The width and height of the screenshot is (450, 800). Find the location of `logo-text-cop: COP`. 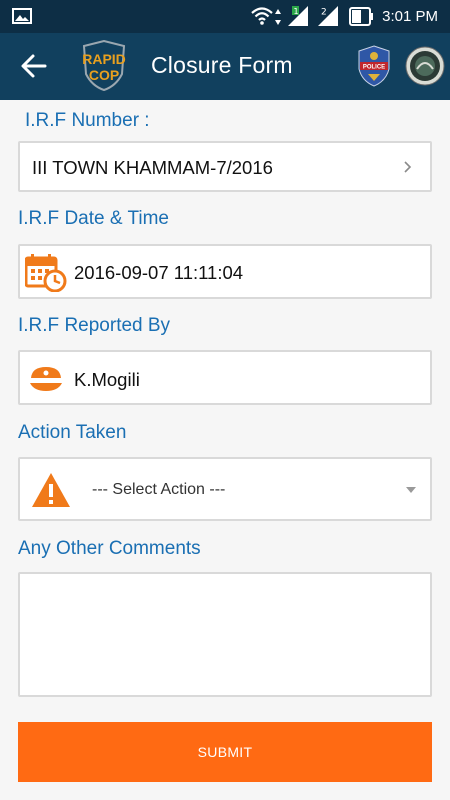

logo-text-cop: COP is located at coordinates (104, 75).